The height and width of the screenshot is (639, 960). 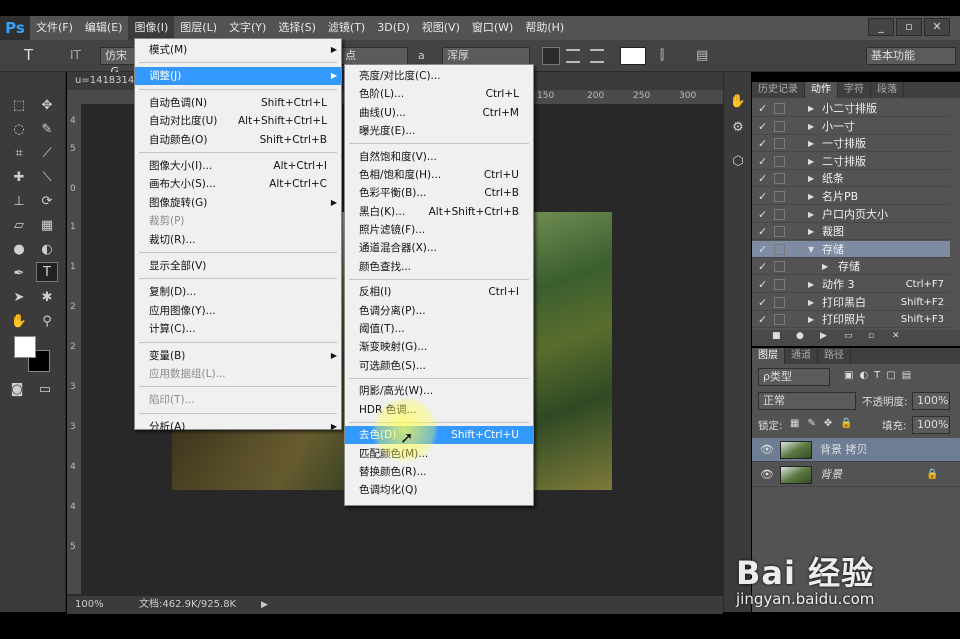 What do you see at coordinates (794, 377) in the screenshot?
I see `layer-filter-select: ρ类型` at bounding box center [794, 377].